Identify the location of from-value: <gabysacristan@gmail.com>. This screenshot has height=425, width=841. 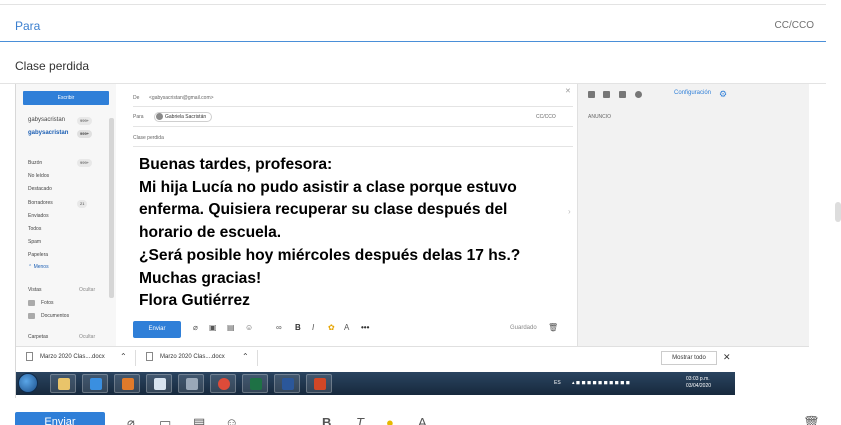
(181, 98).